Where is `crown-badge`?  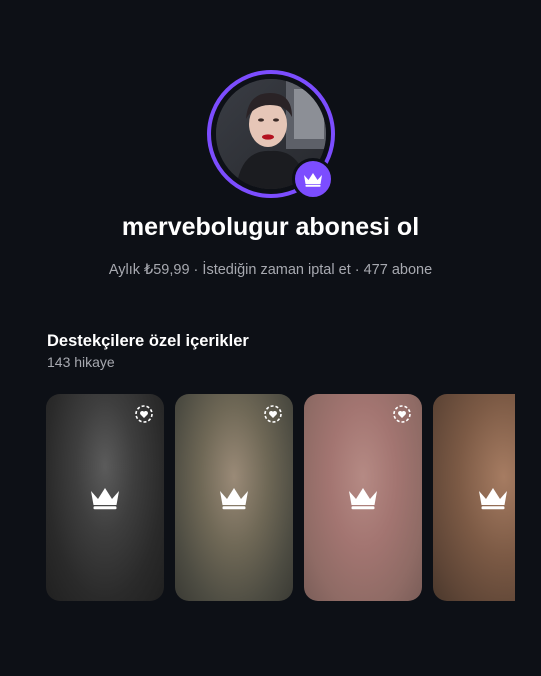
crown-badge is located at coordinates (313, 179).